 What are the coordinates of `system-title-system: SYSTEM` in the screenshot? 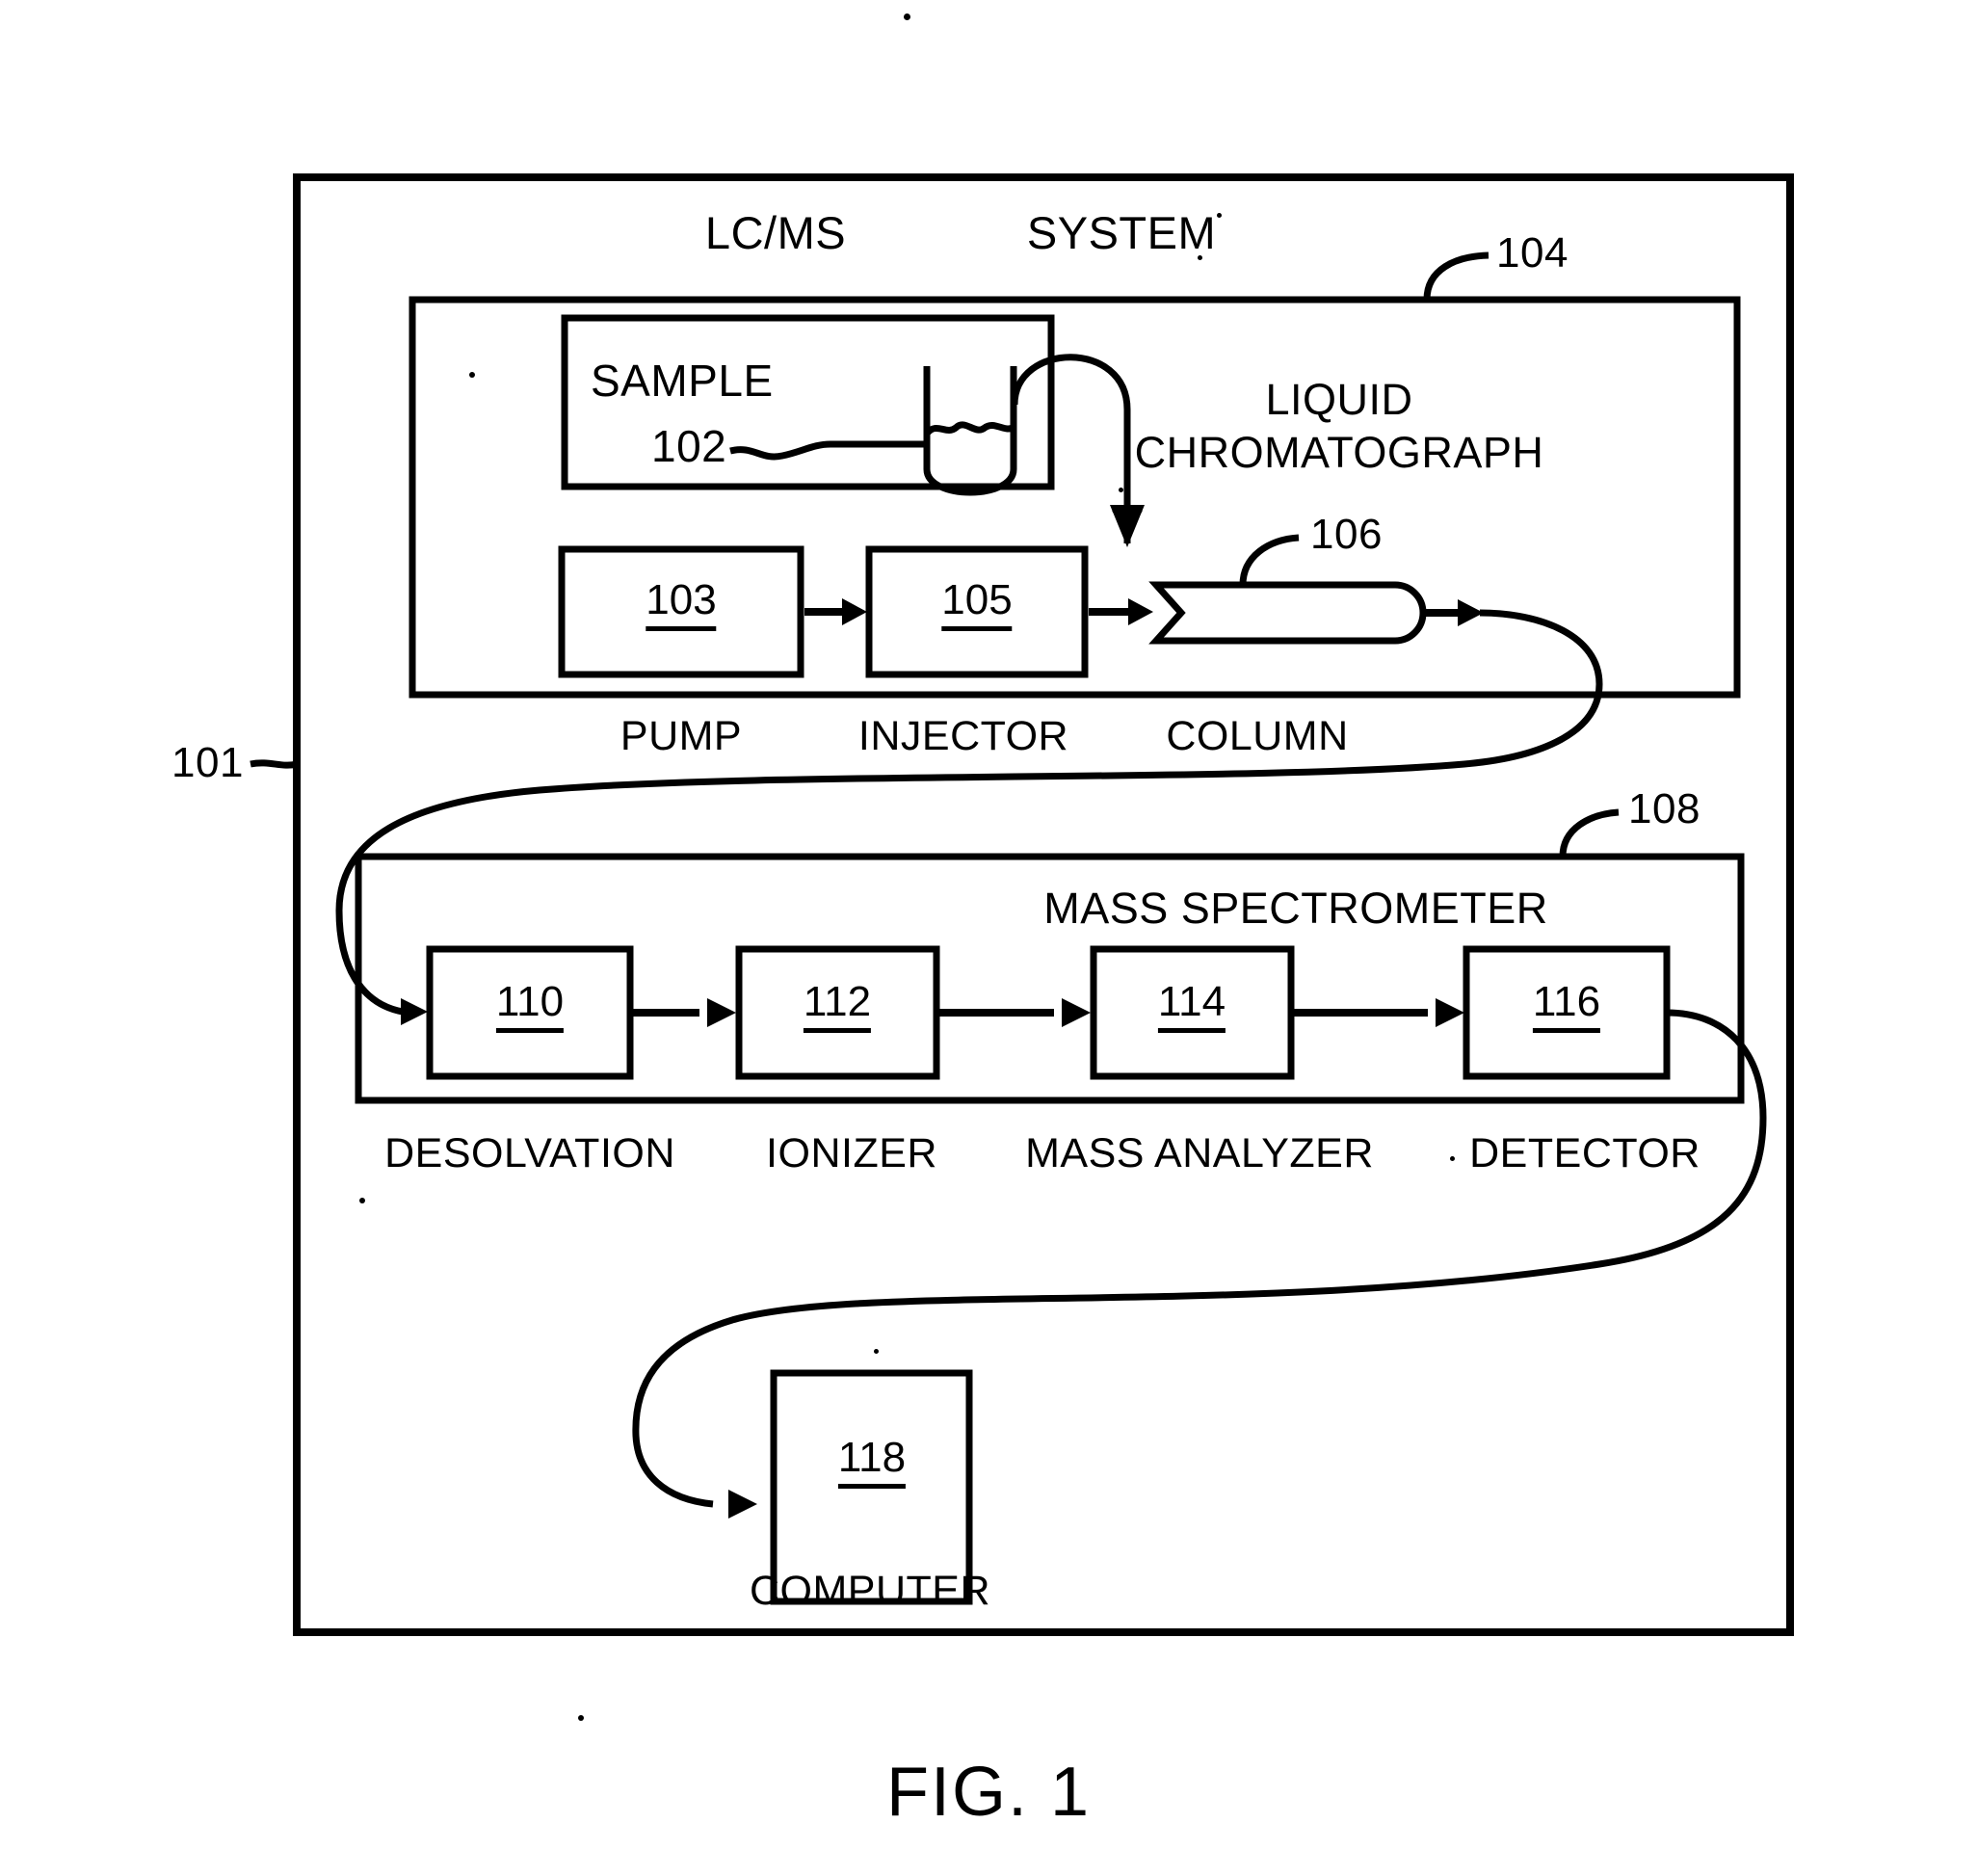 It's located at (1121, 232).